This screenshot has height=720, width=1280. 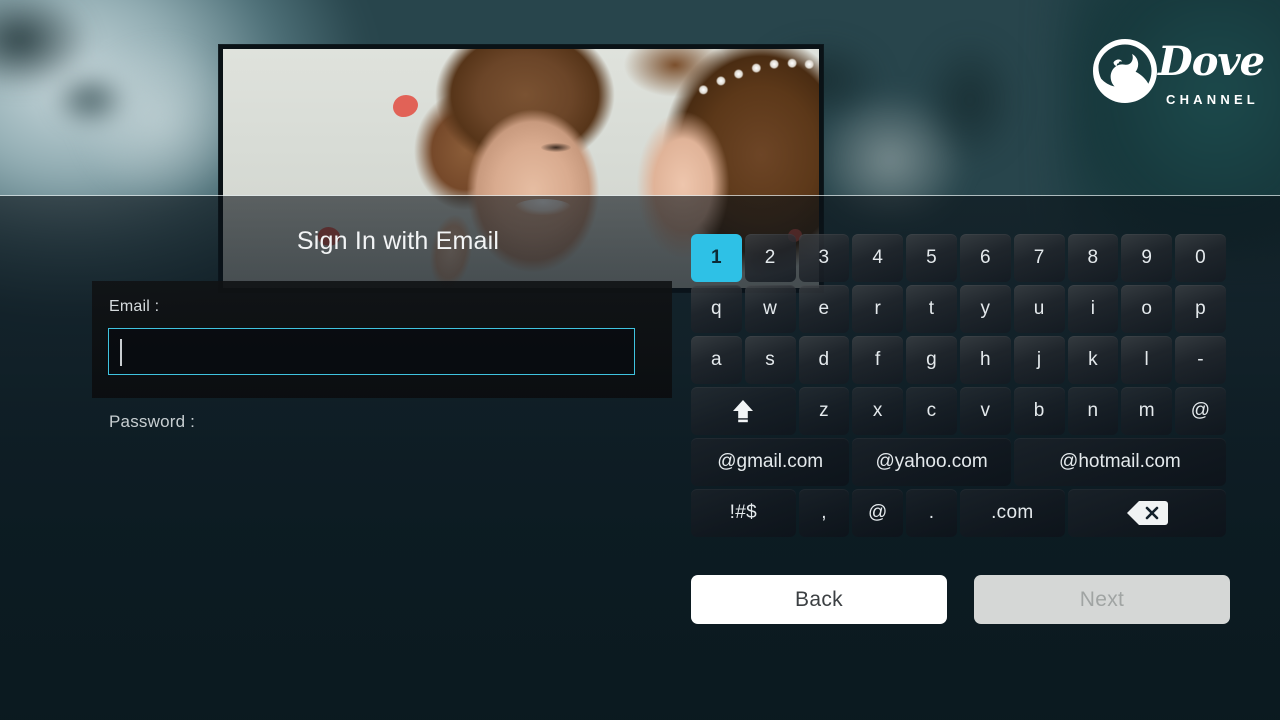 What do you see at coordinates (1093, 309) in the screenshot?
I see `key-i: i` at bounding box center [1093, 309].